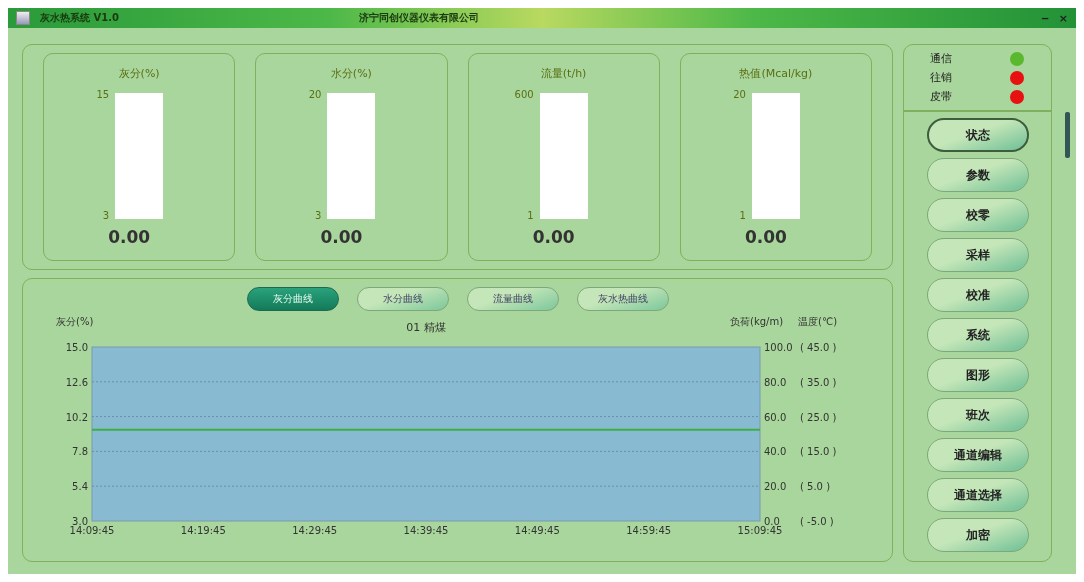 The height and width of the screenshot is (582, 1084). What do you see at coordinates (817, 417) in the screenshot?
I see `y-tick-label: ( 25.0 )` at bounding box center [817, 417].